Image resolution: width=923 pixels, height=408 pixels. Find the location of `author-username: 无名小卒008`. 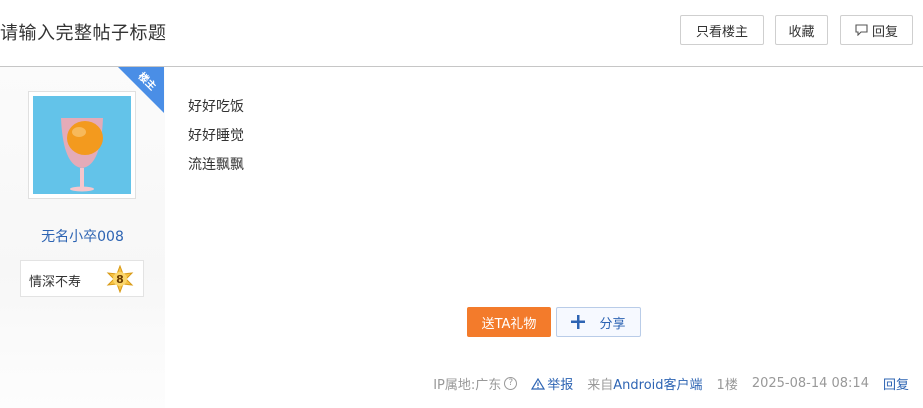

author-username: 无名小卒008 is located at coordinates (82, 236).